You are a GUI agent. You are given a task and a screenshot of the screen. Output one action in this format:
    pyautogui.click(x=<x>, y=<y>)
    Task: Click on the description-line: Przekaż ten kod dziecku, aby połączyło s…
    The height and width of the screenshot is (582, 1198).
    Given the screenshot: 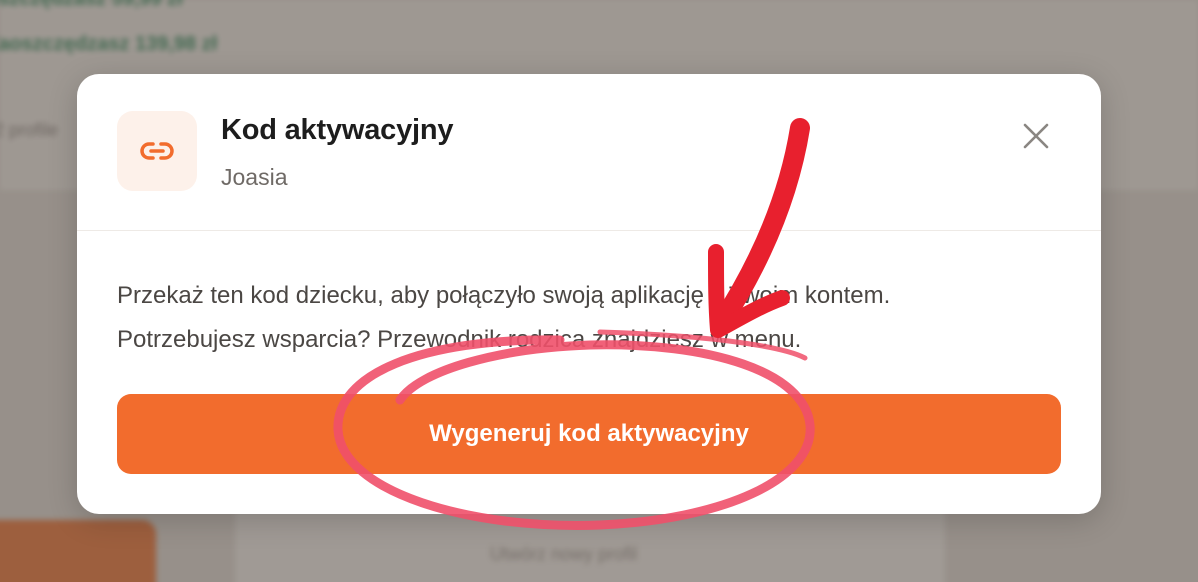 What is the action you would take?
    pyautogui.click(x=504, y=295)
    